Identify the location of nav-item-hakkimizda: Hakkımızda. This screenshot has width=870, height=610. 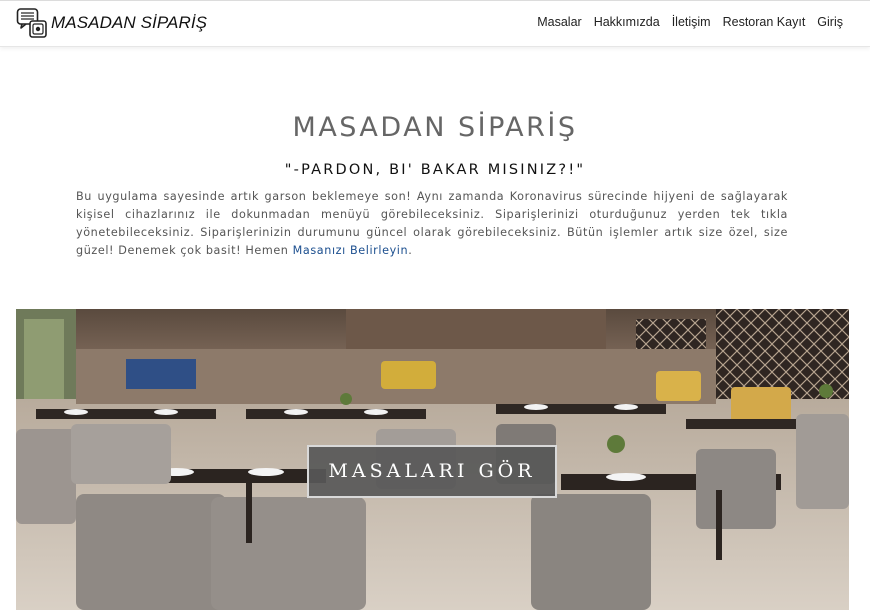
(627, 22).